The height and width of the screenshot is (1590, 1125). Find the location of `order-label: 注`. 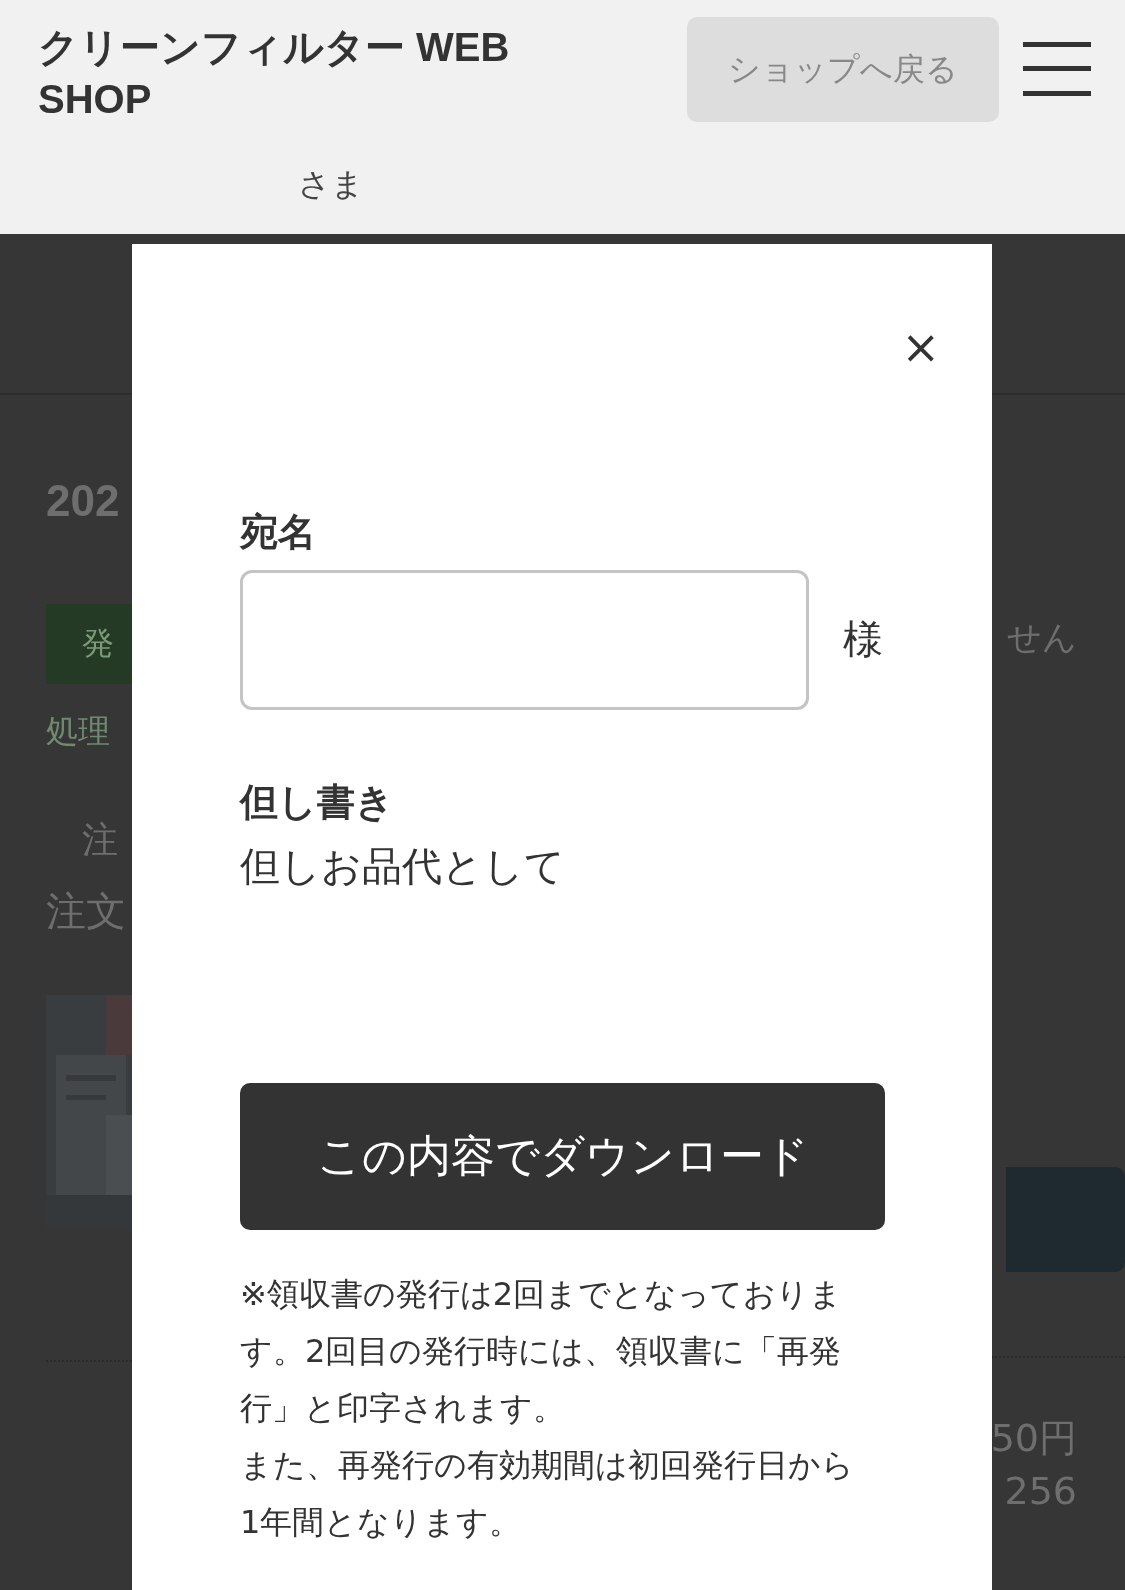

order-label: 注 is located at coordinates (100, 840).